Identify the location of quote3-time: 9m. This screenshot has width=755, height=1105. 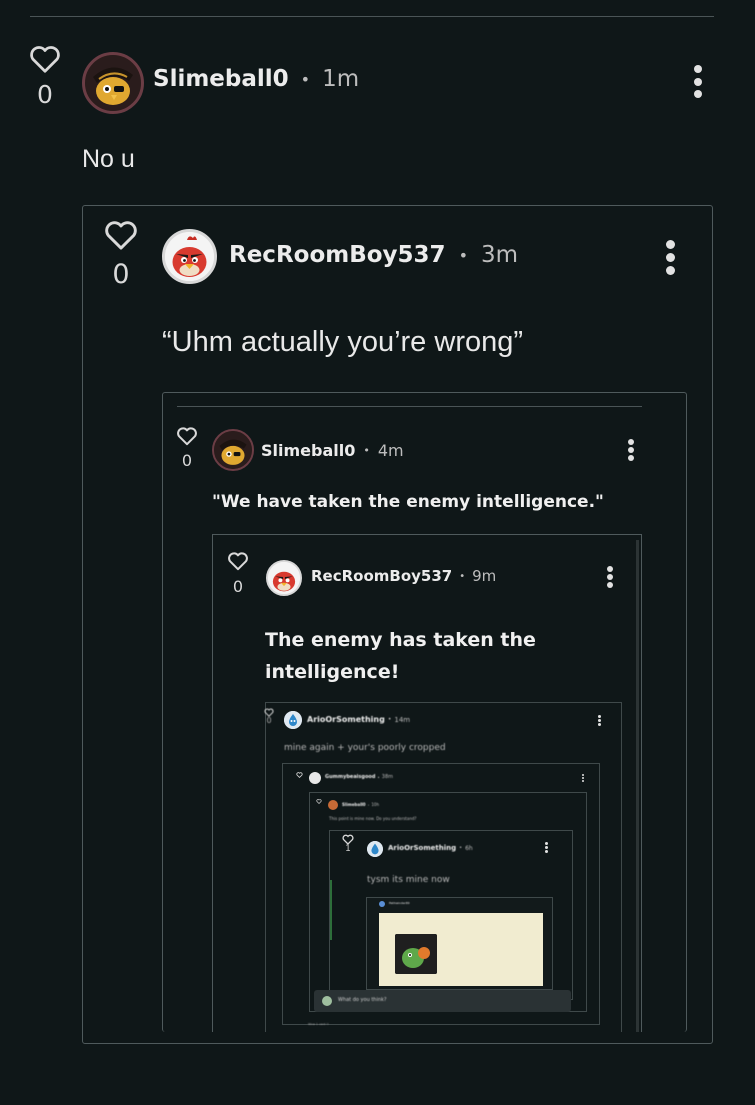
(484, 576).